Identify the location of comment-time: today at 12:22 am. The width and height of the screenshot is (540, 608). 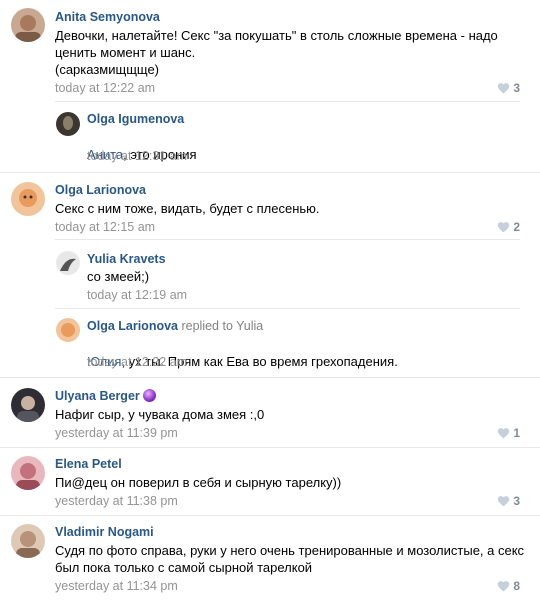
(105, 88).